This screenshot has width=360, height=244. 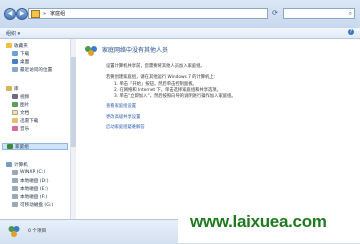 I want to click on nav-computer: 计算机, so click(x=17, y=164).